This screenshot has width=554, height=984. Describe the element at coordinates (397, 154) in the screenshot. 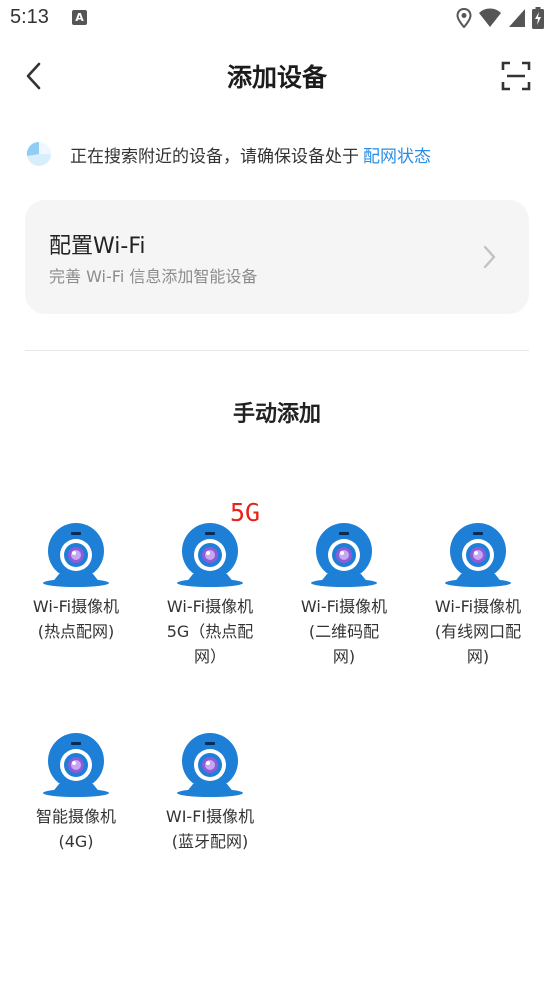

I see `pairing-mode-link: 配网状态` at that location.